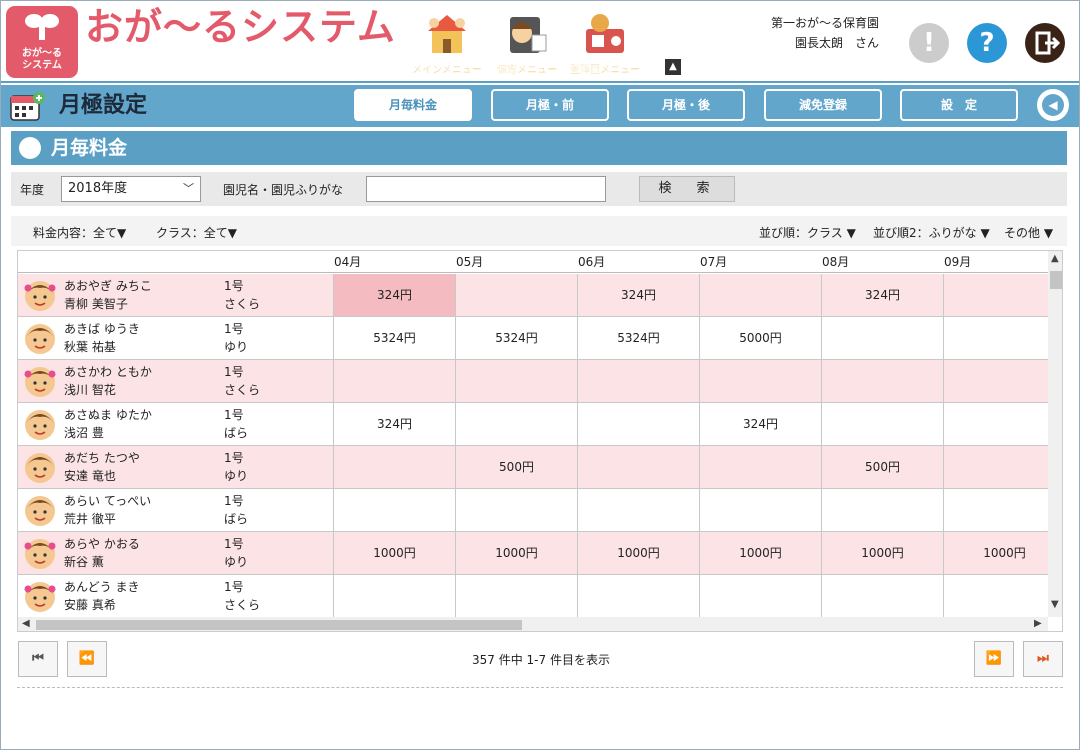 This screenshot has width=1080, height=750. I want to click on notice-button: !, so click(929, 43).